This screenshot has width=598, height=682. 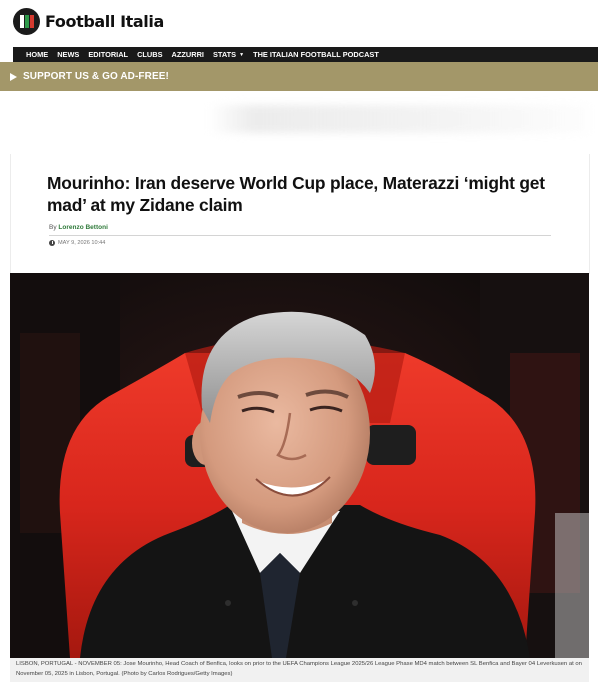 I want to click on nav-item-home: HOME, so click(x=37, y=54).